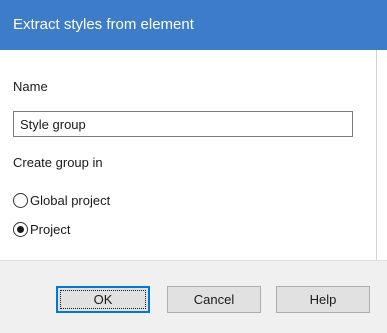 The image size is (387, 333). I want to click on create-group-label: Create group in, so click(58, 162).